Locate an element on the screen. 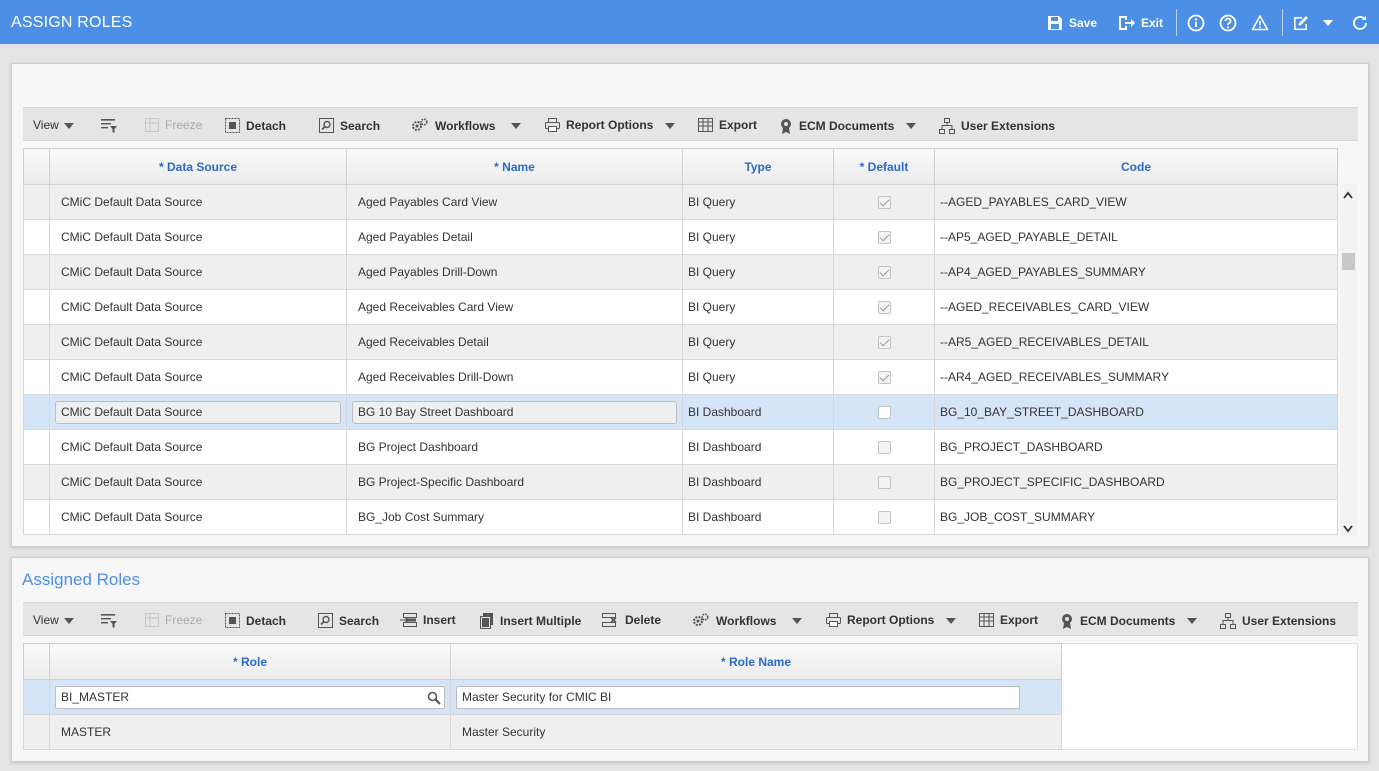 The image size is (1379, 771). table-row: MASTER Master Security is located at coordinates (542, 732).